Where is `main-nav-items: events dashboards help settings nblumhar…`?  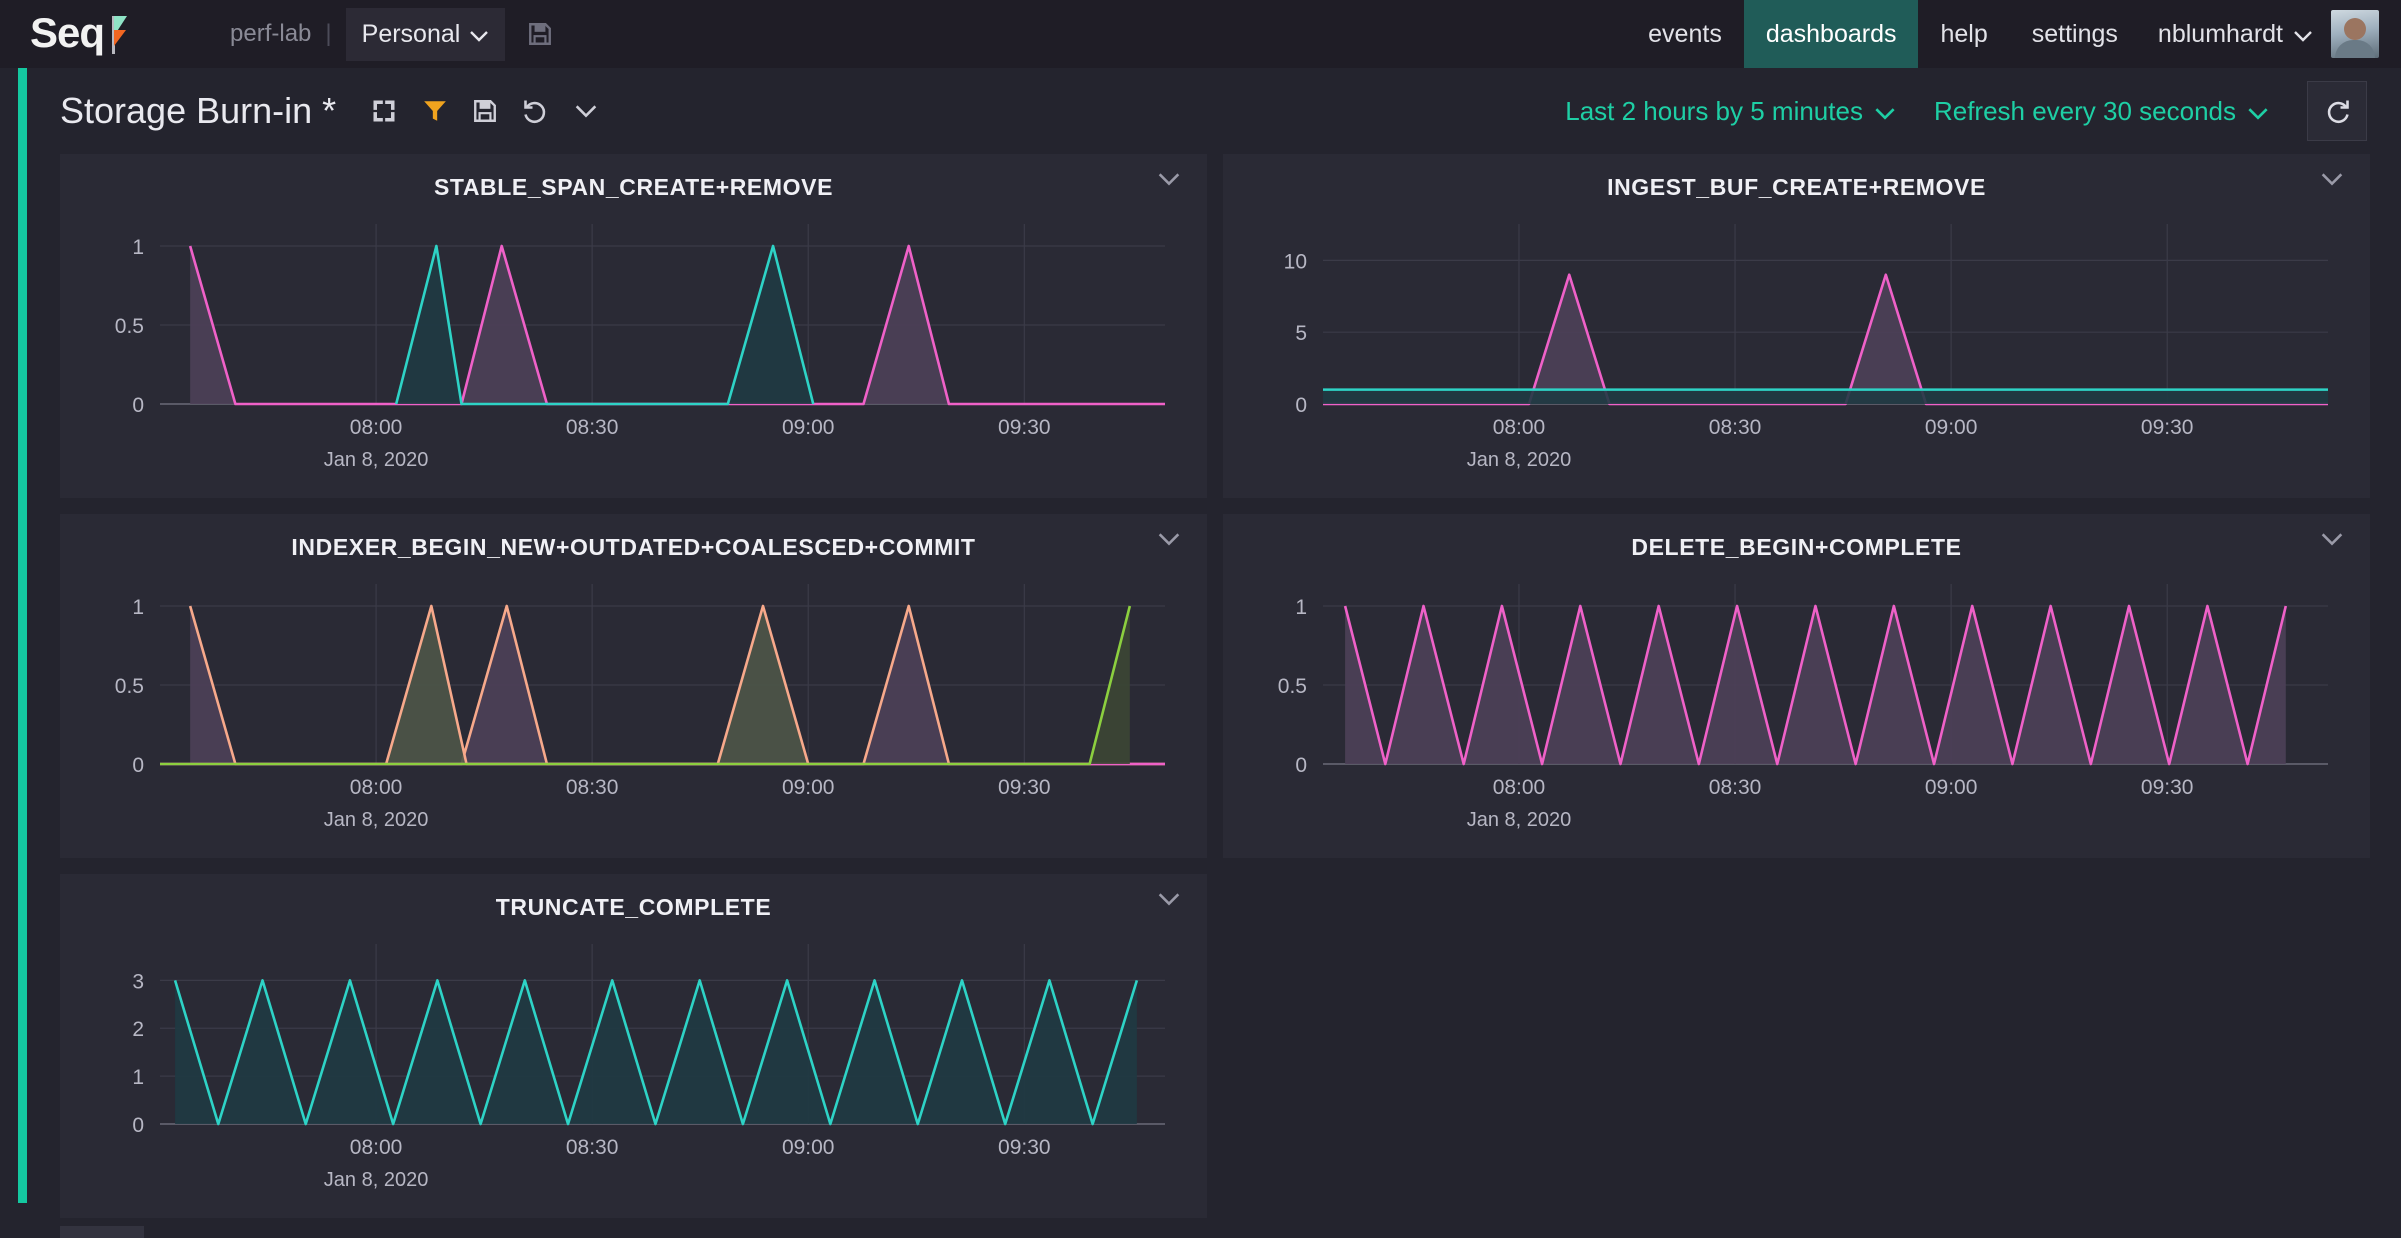
main-nav-items: events dashboards help settings nblumhar… is located at coordinates (2013, 34).